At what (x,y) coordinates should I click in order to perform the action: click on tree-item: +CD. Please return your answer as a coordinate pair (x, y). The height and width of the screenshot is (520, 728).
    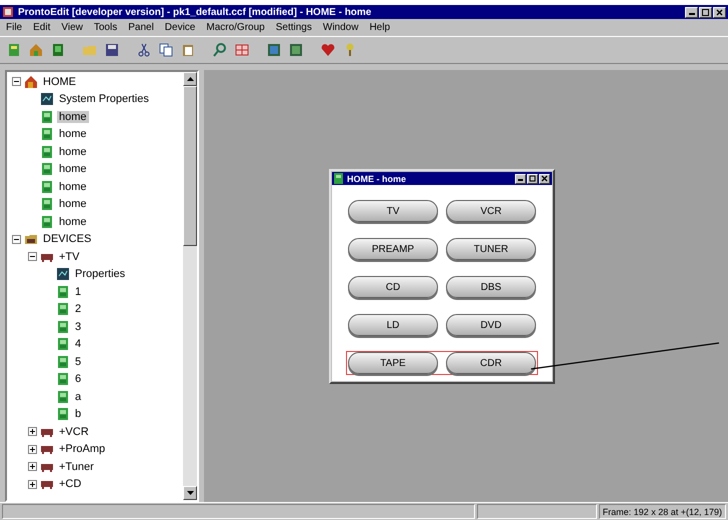
    Looking at the image, I should click on (70, 484).